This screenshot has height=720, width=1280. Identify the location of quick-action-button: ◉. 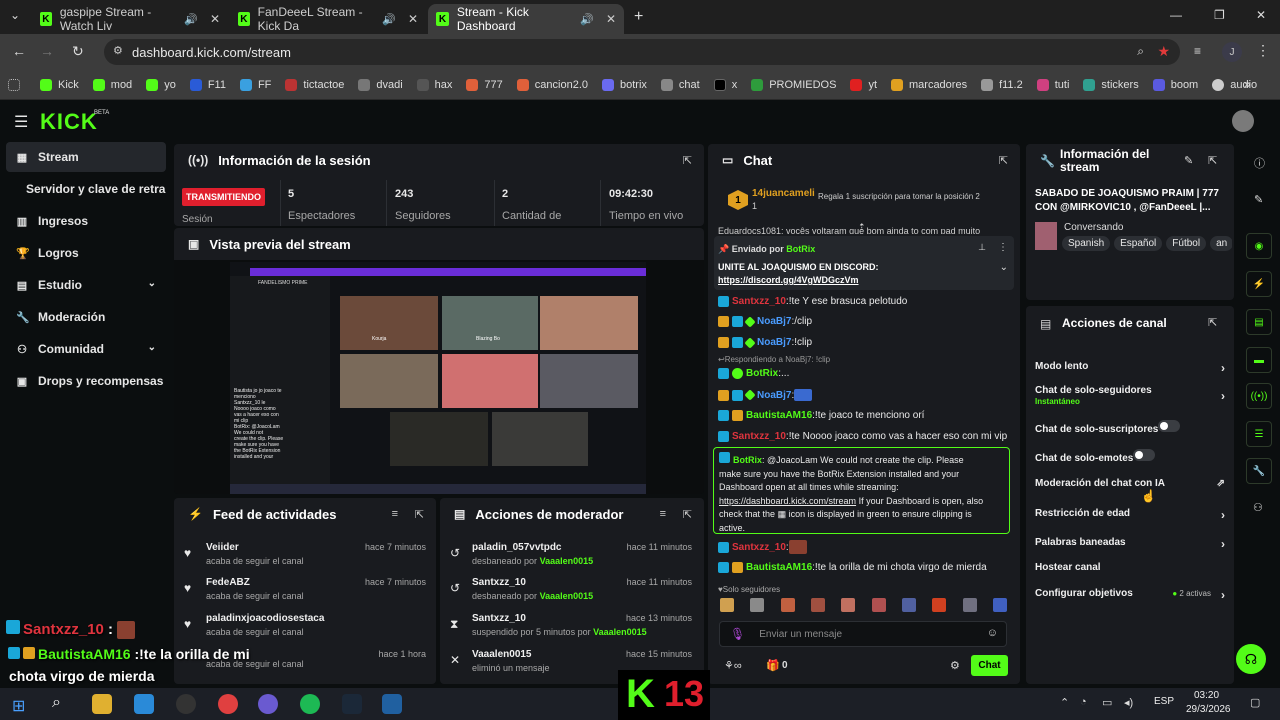
(1259, 246).